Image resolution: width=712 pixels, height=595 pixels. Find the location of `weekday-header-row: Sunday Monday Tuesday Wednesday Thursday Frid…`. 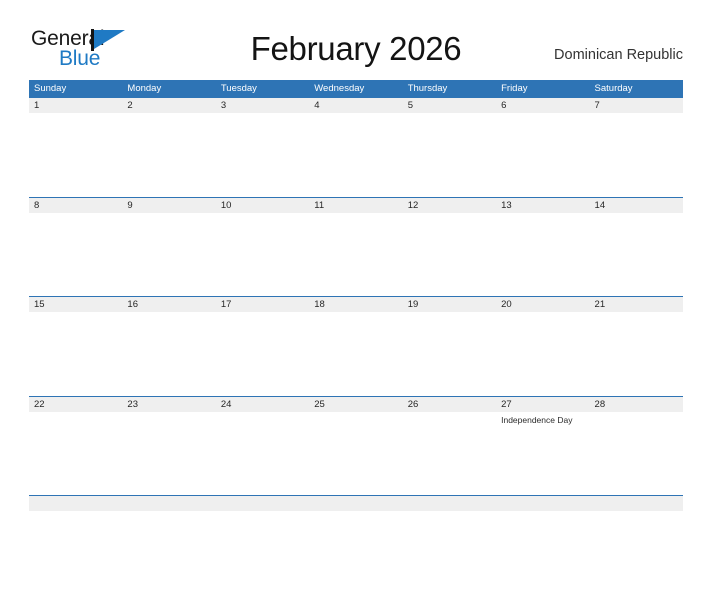

weekday-header-row: Sunday Monday Tuesday Wednesday Thursday Frid… is located at coordinates (356, 88).